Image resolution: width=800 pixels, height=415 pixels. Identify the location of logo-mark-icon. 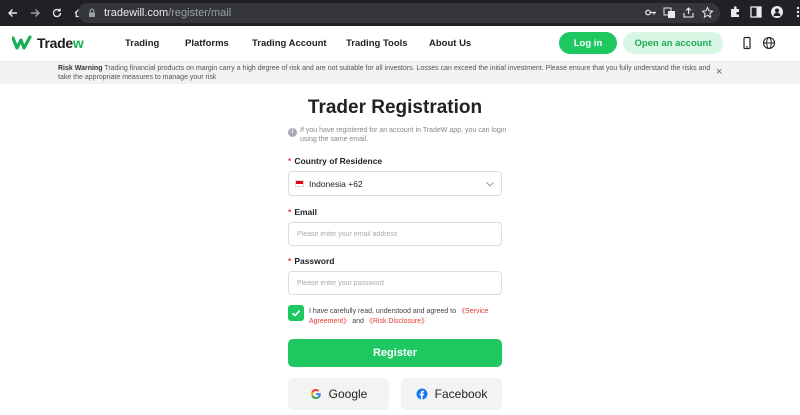
(22, 42).